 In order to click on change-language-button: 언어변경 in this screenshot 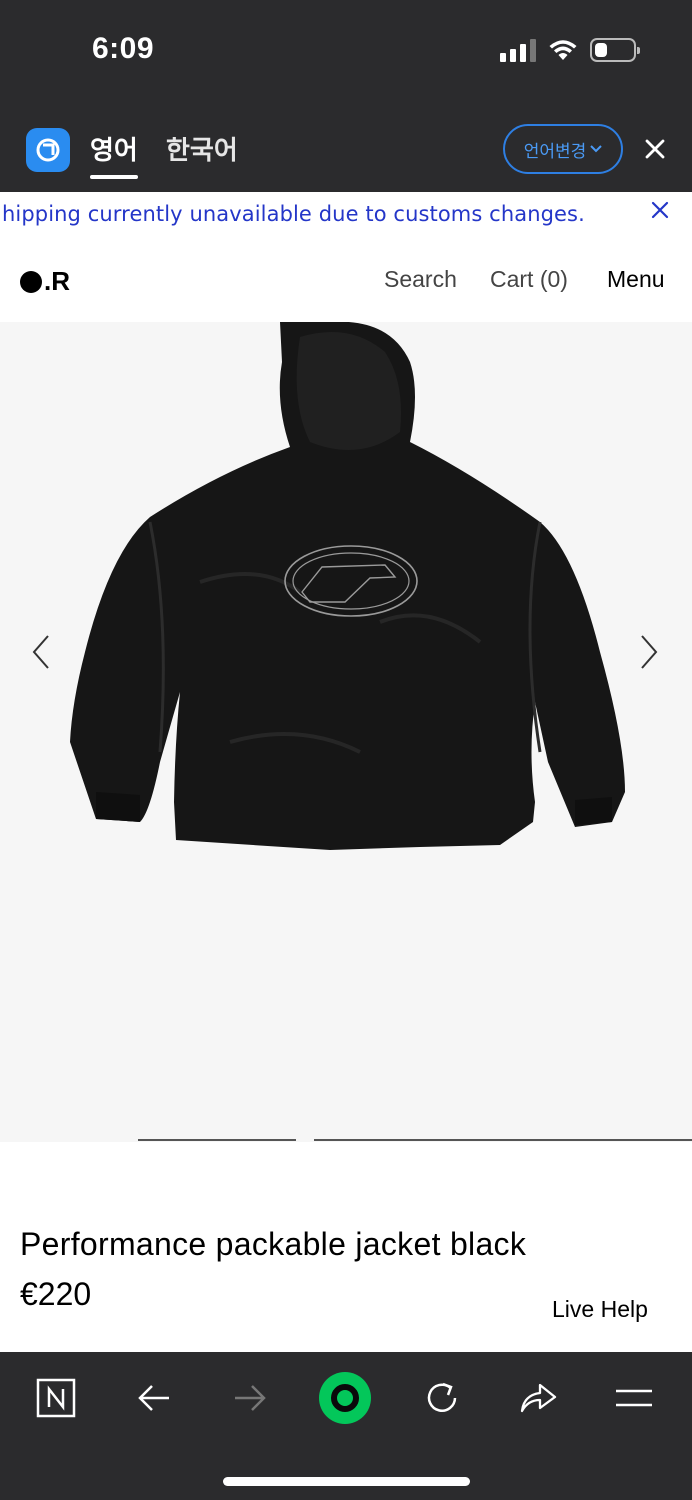, I will do `click(563, 149)`.